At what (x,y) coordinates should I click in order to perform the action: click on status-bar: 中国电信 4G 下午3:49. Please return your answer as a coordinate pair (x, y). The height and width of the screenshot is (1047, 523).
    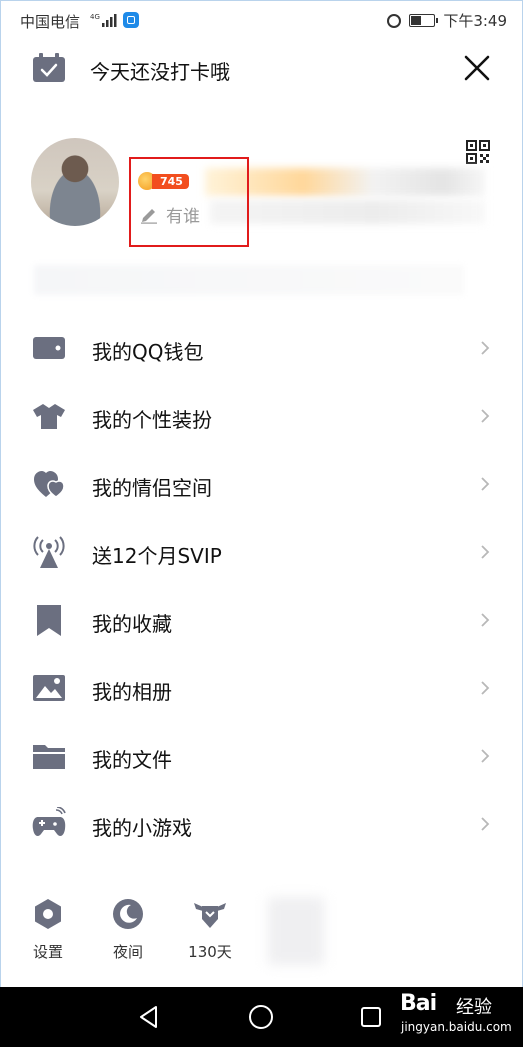
    Looking at the image, I should click on (261, 20).